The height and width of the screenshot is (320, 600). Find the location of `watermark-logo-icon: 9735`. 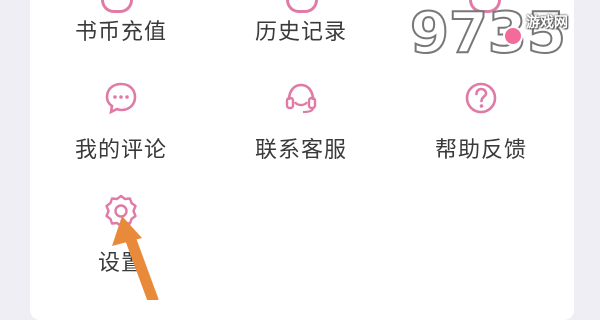

watermark-logo-icon: 9735 is located at coordinates (488, 33).